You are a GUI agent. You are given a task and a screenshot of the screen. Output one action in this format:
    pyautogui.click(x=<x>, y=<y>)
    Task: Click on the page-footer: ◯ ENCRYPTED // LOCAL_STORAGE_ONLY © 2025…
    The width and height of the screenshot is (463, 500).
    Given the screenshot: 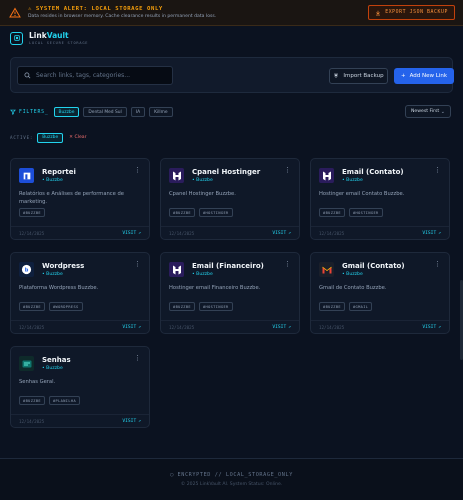 What is the action you would take?
    pyautogui.click(x=231, y=479)
    